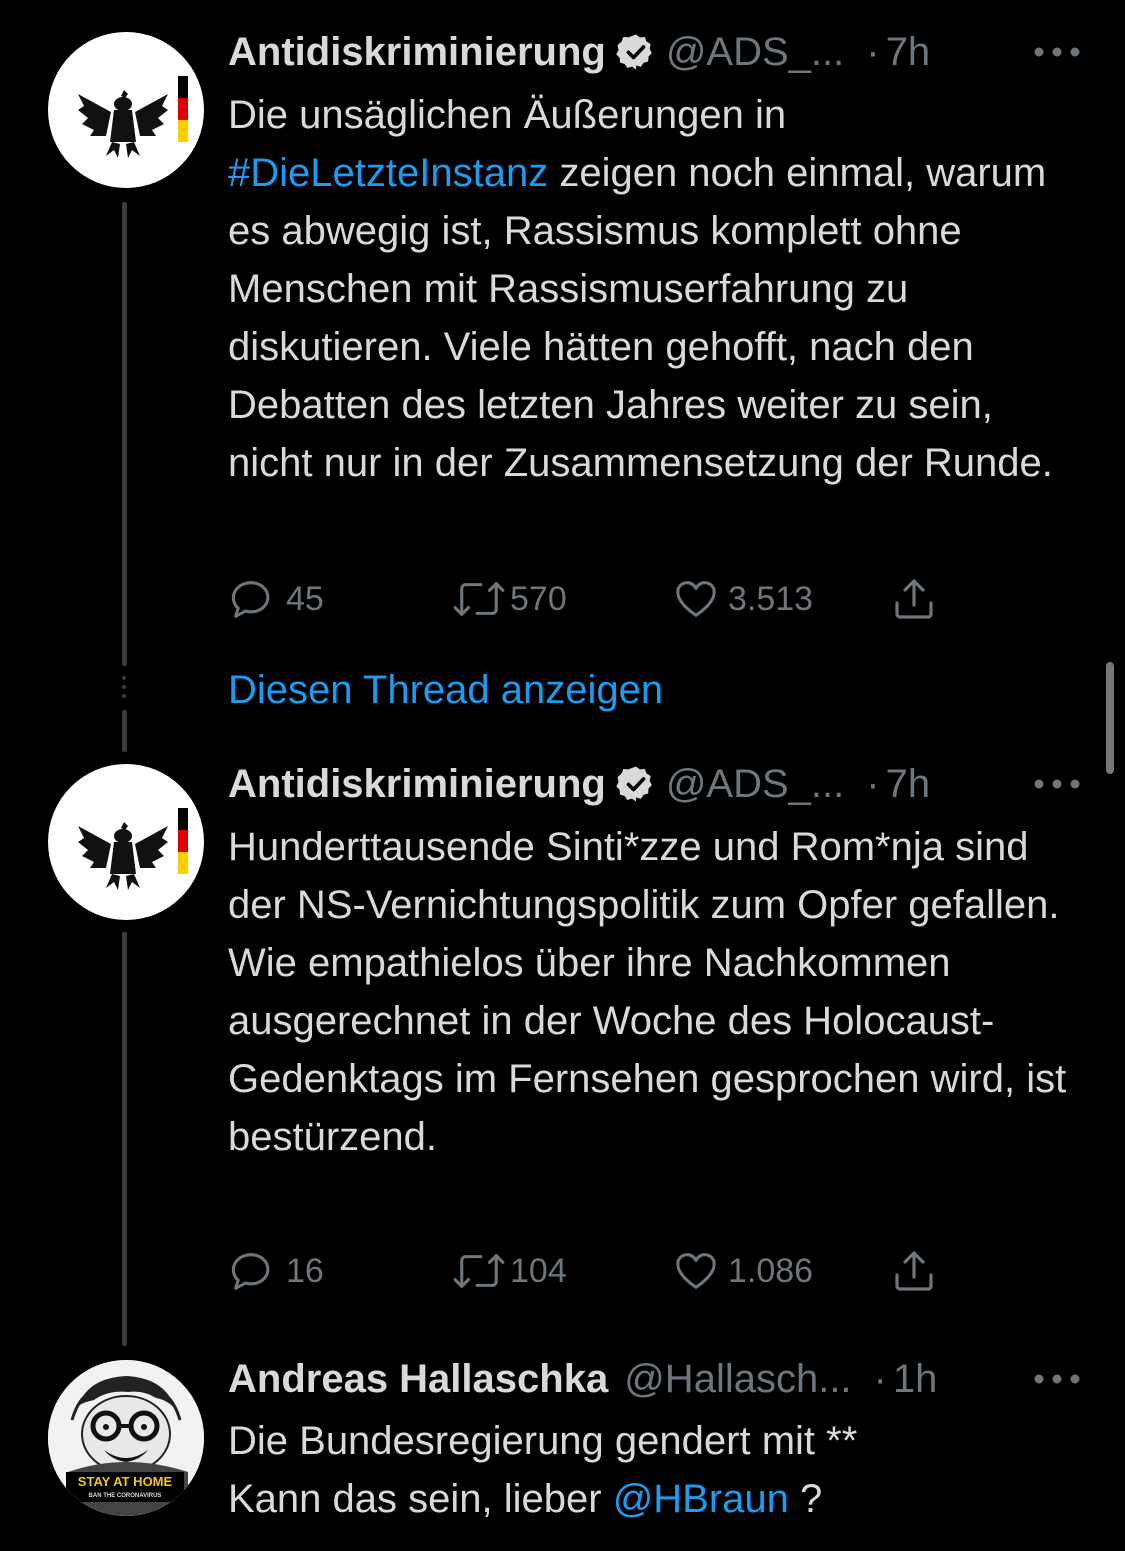 This screenshot has width=1125, height=1551. Describe the element at coordinates (1110, 718) in the screenshot. I see `scrollbar` at that location.